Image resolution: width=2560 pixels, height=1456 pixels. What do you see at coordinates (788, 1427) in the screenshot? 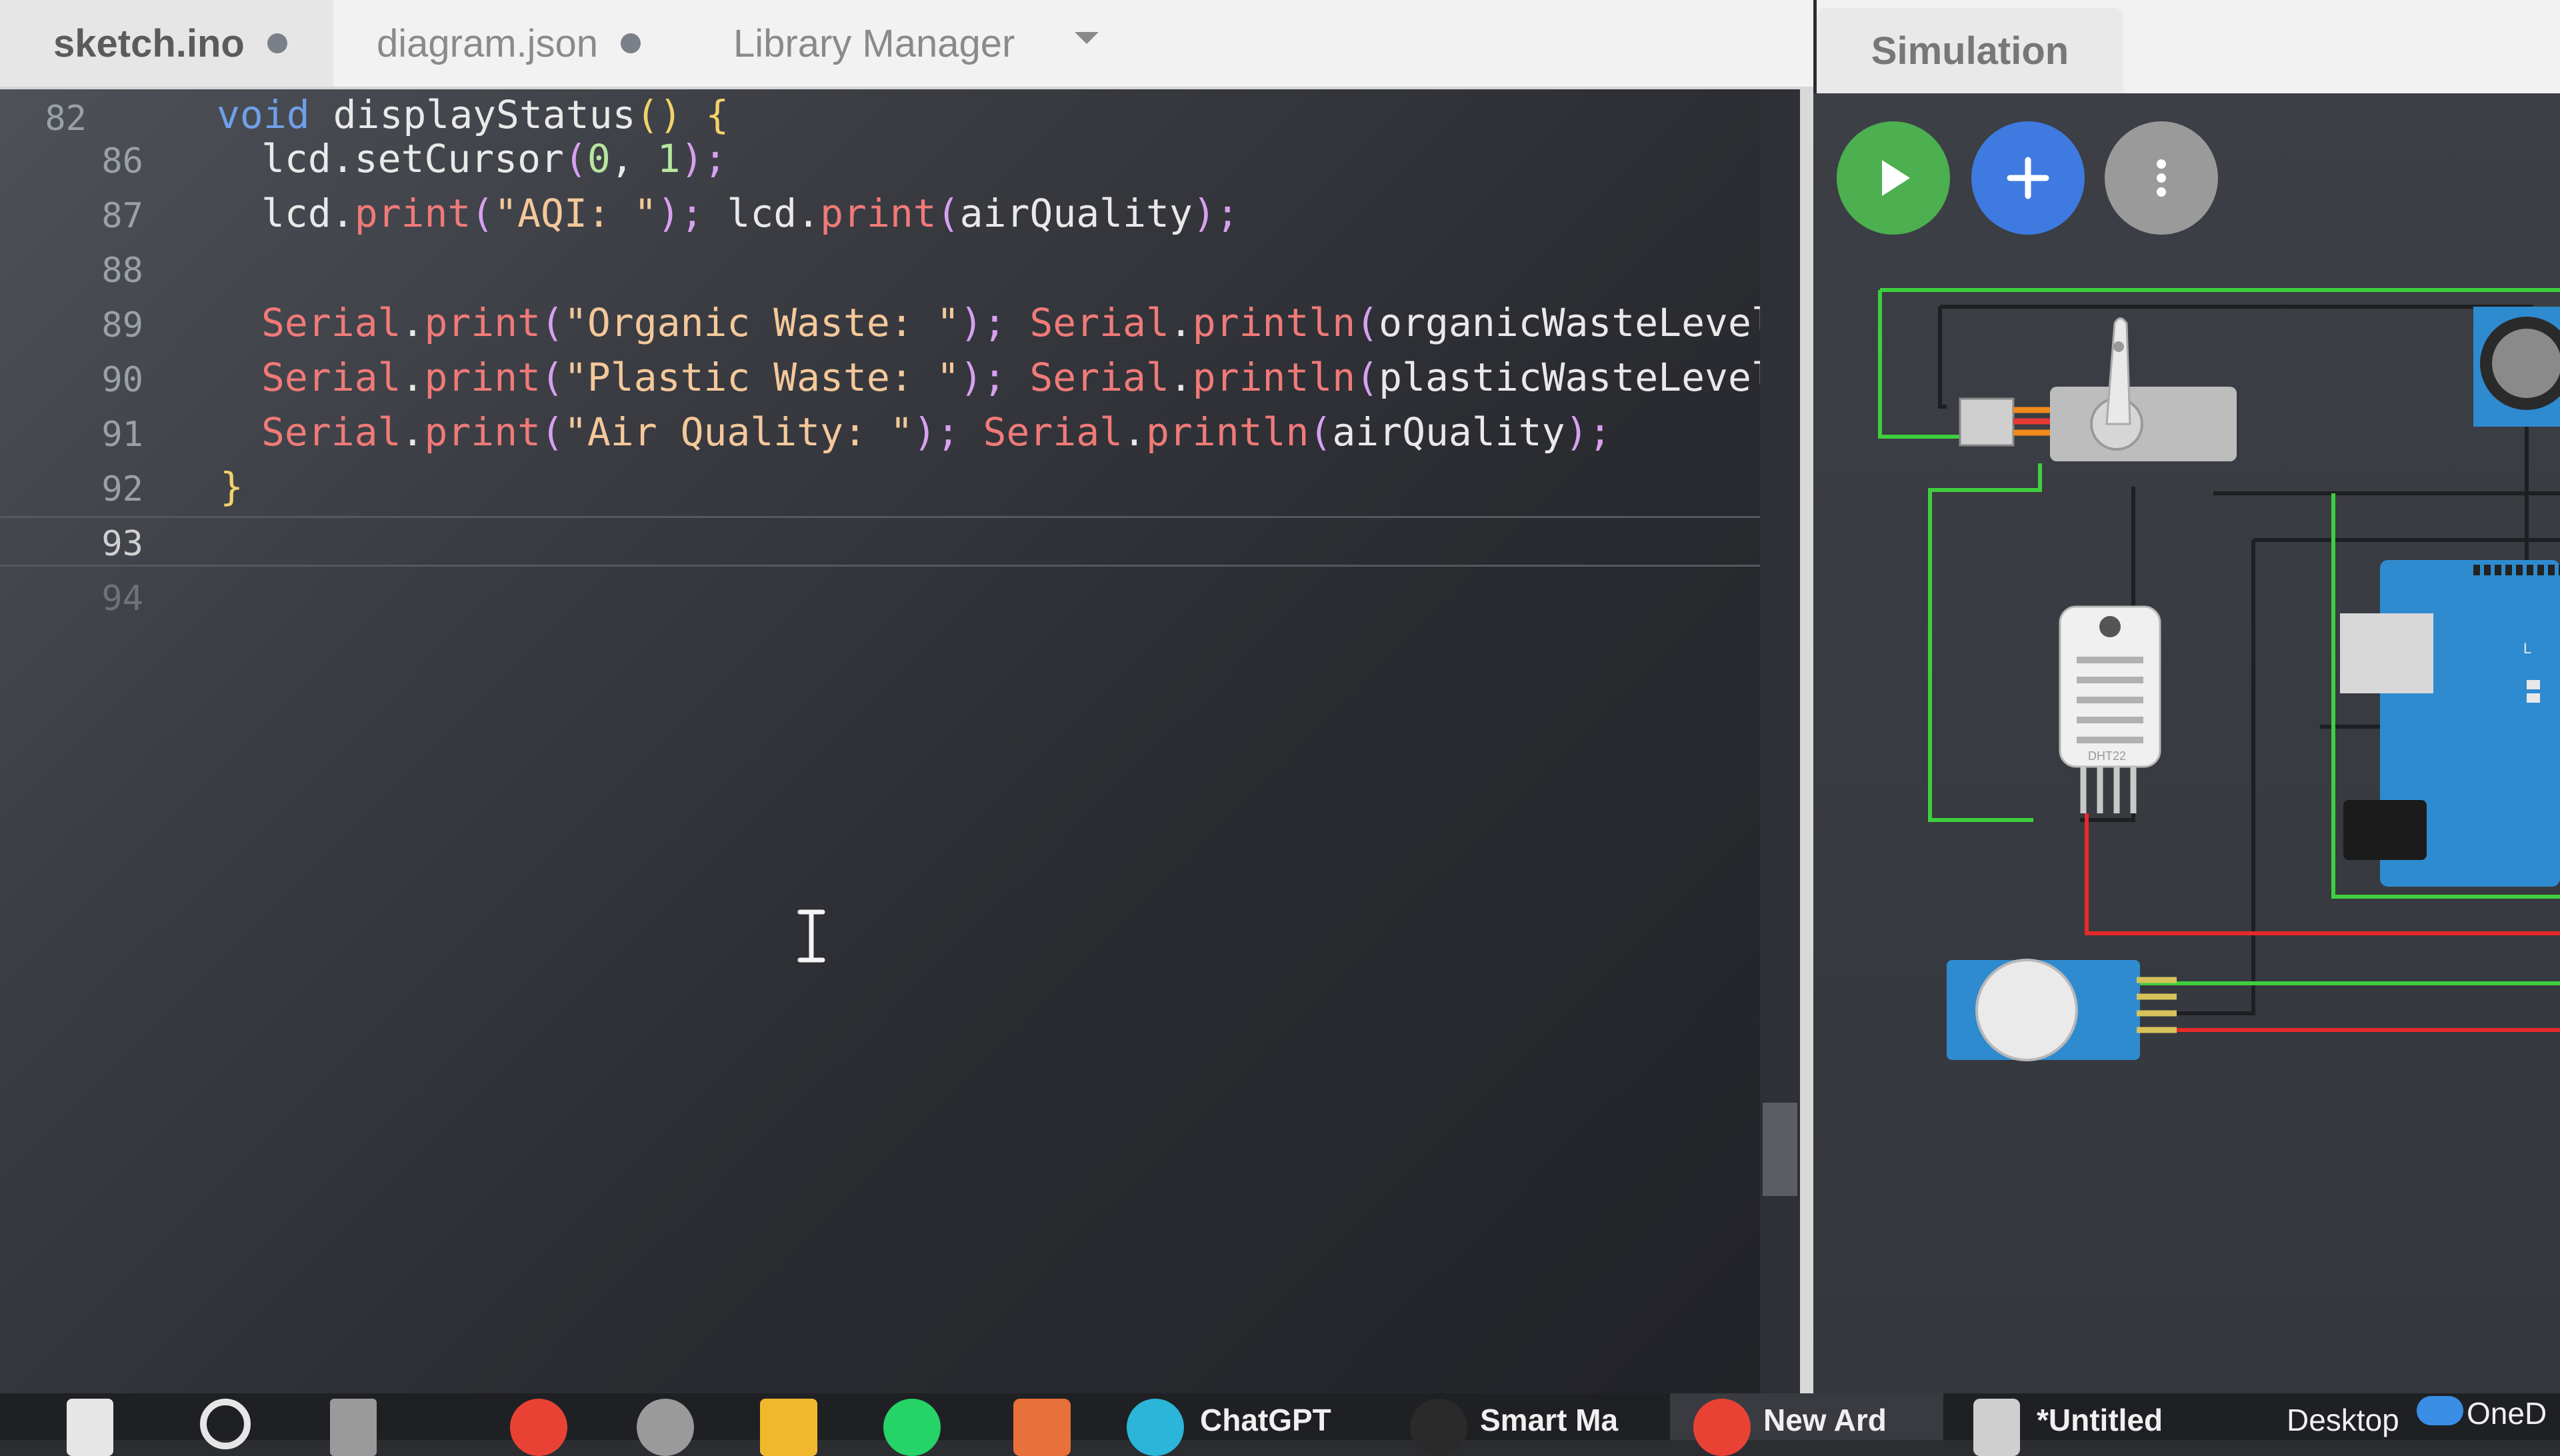
I see `file-explorer-icon` at bounding box center [788, 1427].